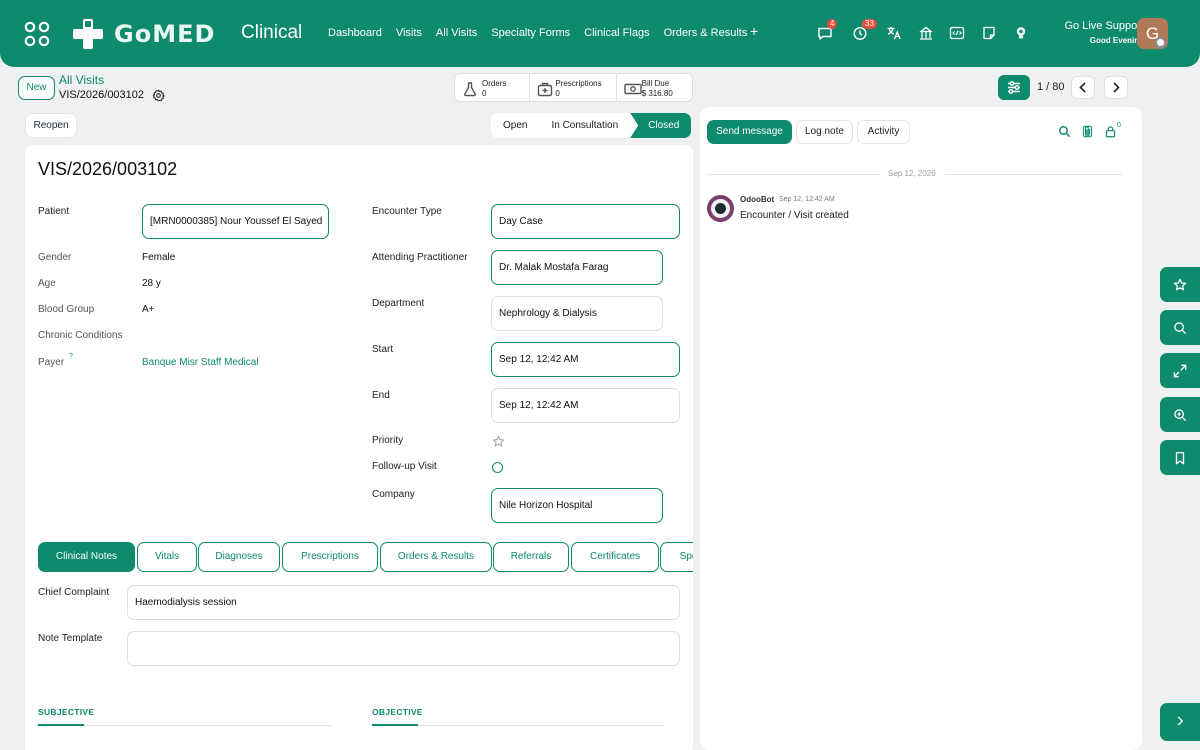 Image resolution: width=1200 pixels, height=750 pixels. I want to click on app-title: Clinical, so click(271, 33).